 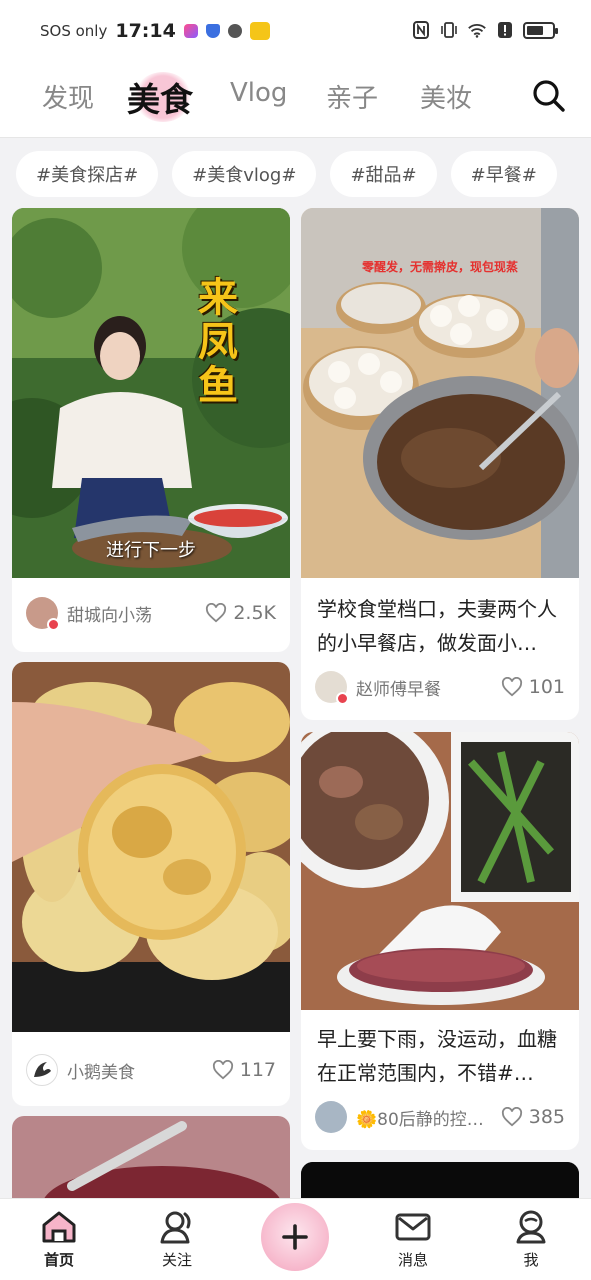 What do you see at coordinates (254, 613) in the screenshot?
I see `like-count: 2.5K` at bounding box center [254, 613].